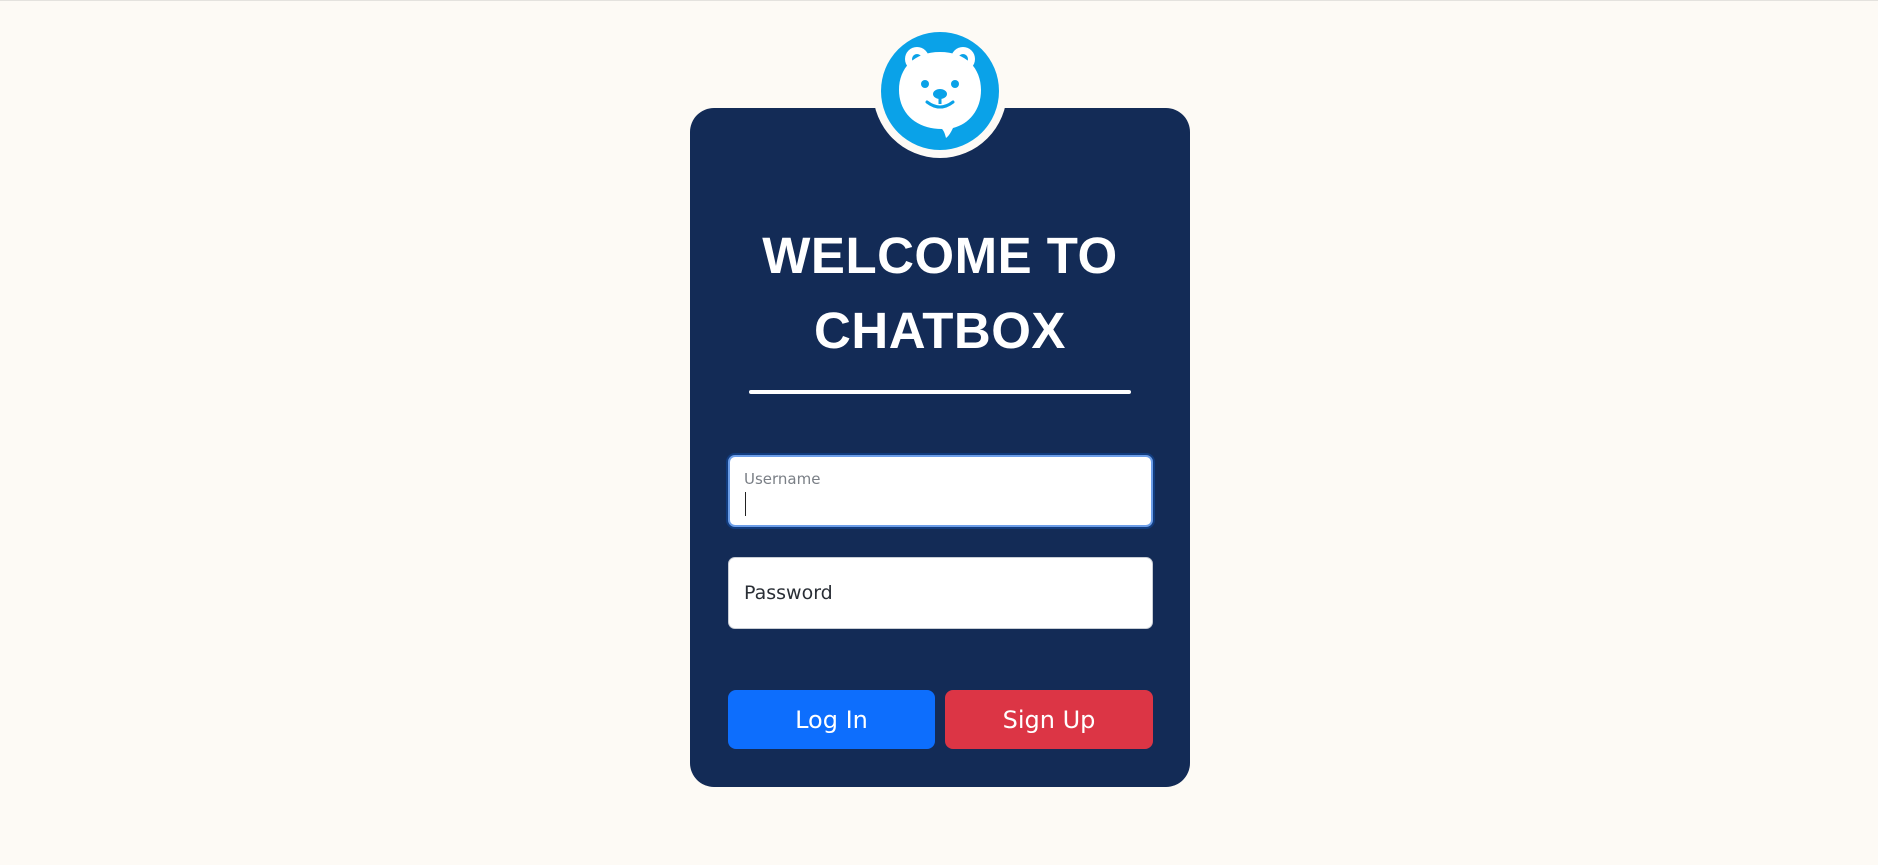  I want to click on bear-chat-icon, so click(940, 92).